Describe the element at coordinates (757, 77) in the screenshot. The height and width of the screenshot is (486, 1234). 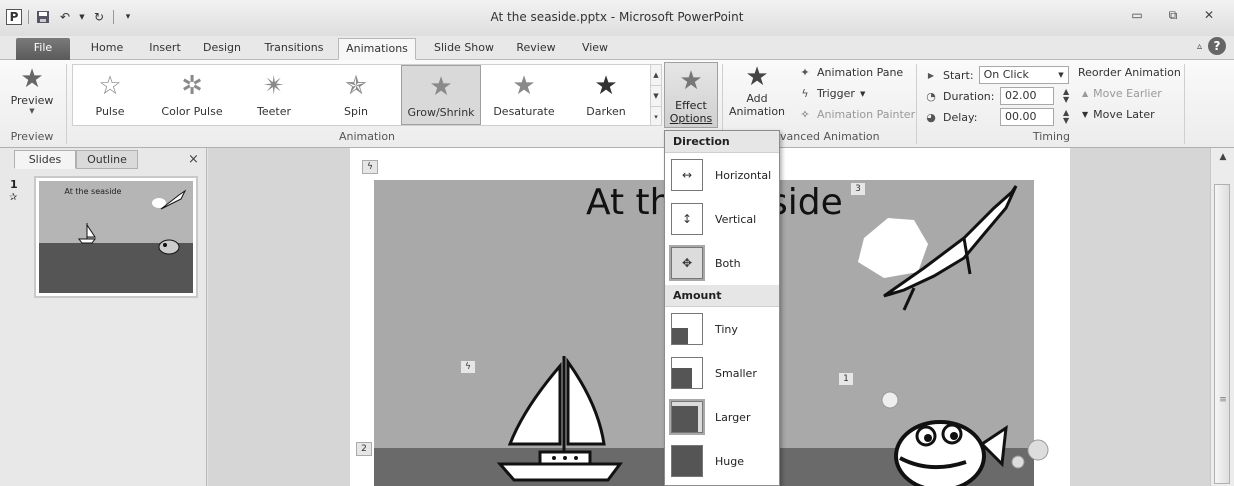
I see `add-animation-icon: ★` at that location.